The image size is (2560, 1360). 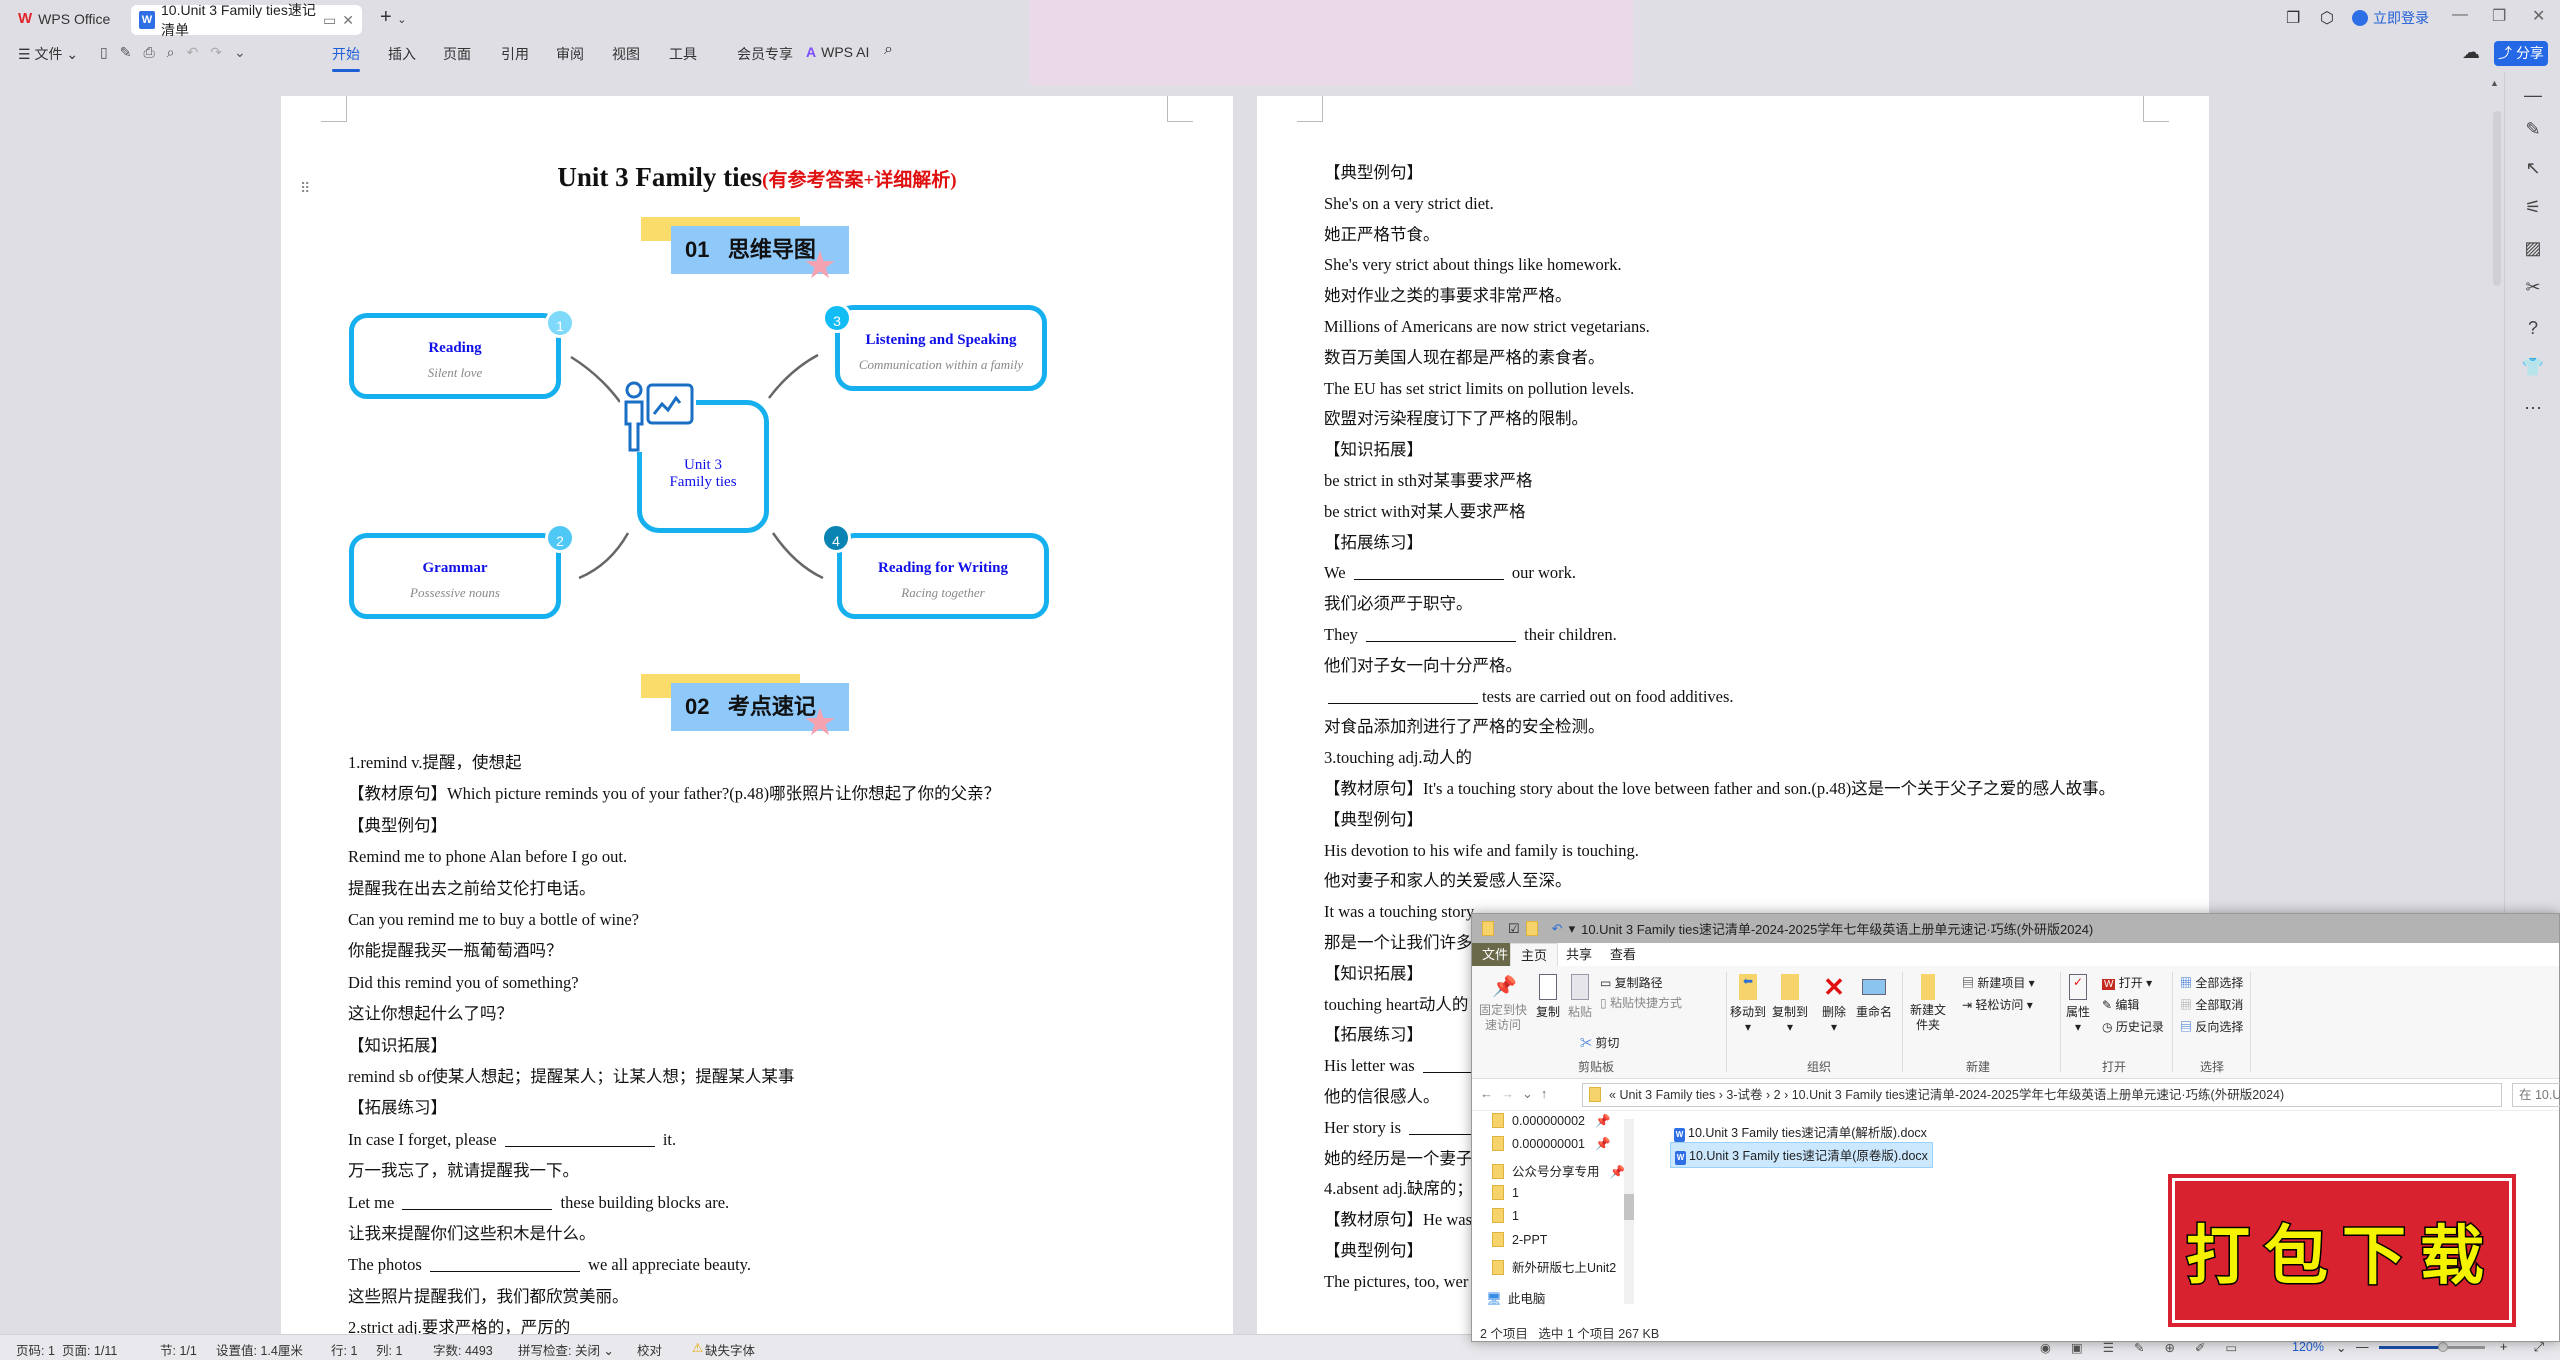 I want to click on text-line: 【知识拓展】, so click(x=1373, y=450).